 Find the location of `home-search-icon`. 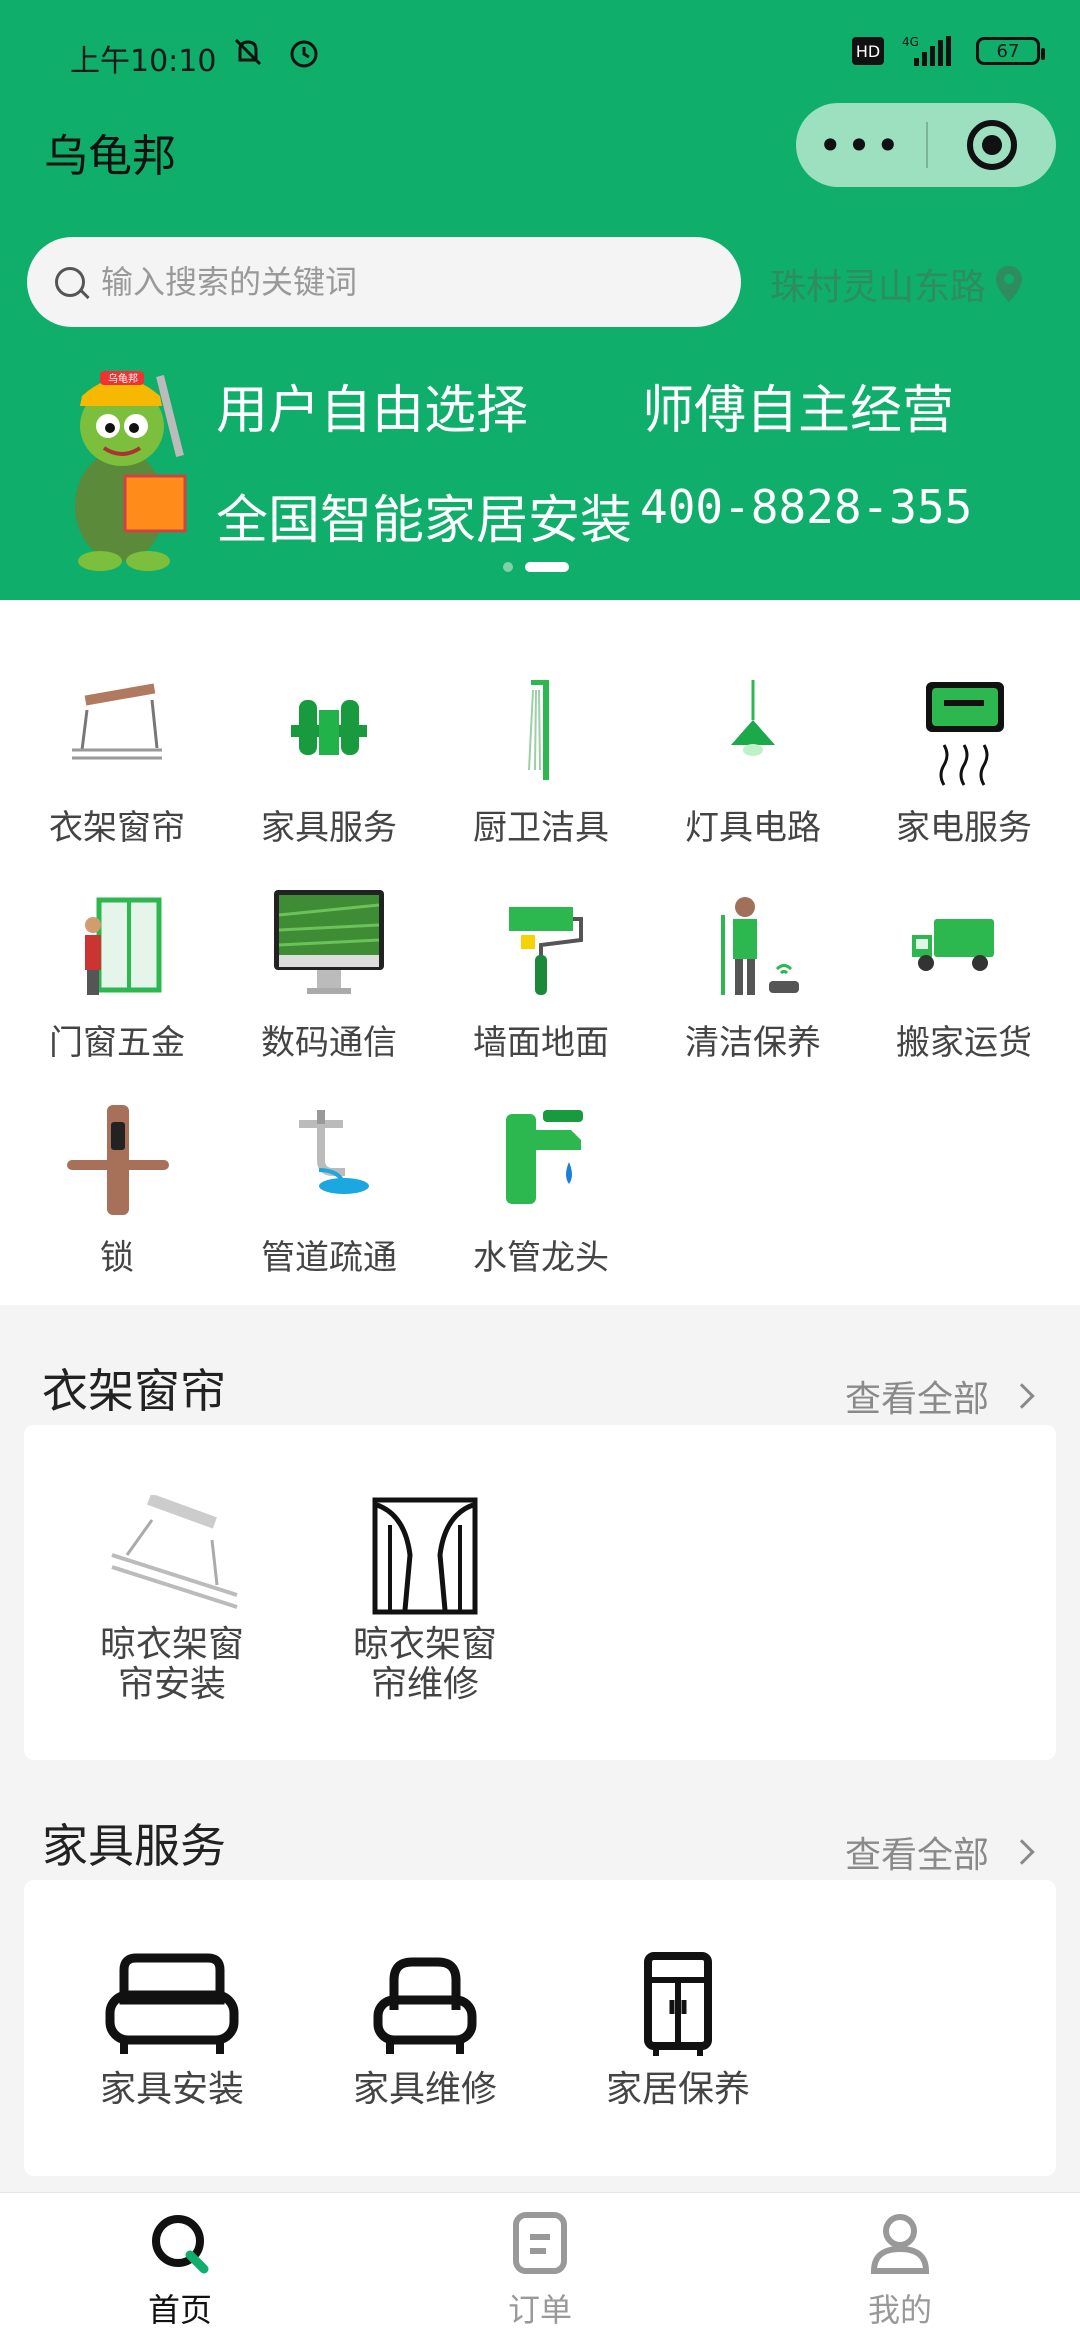

home-search-icon is located at coordinates (180, 2244).